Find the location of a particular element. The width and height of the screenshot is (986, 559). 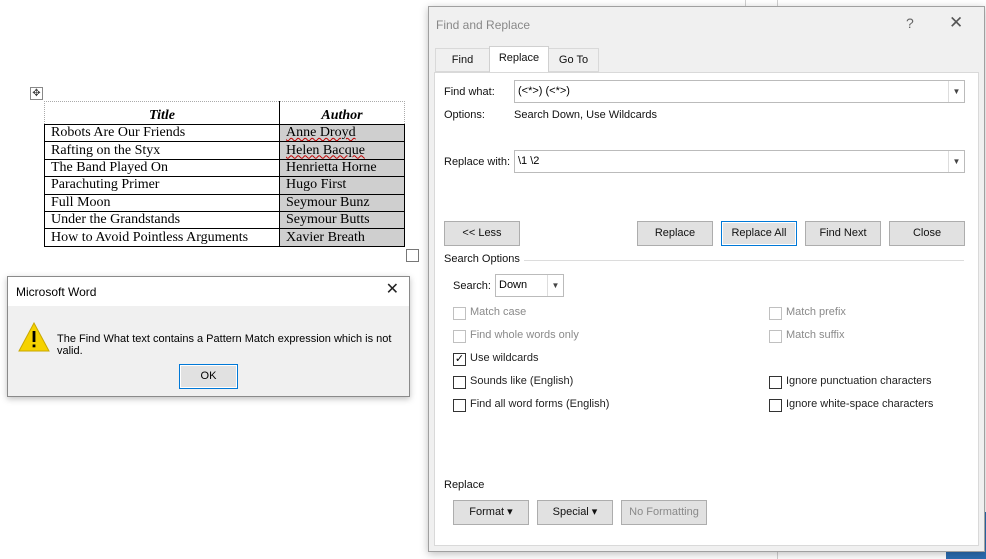

search-direction-label: Search: is located at coordinates (472, 286).